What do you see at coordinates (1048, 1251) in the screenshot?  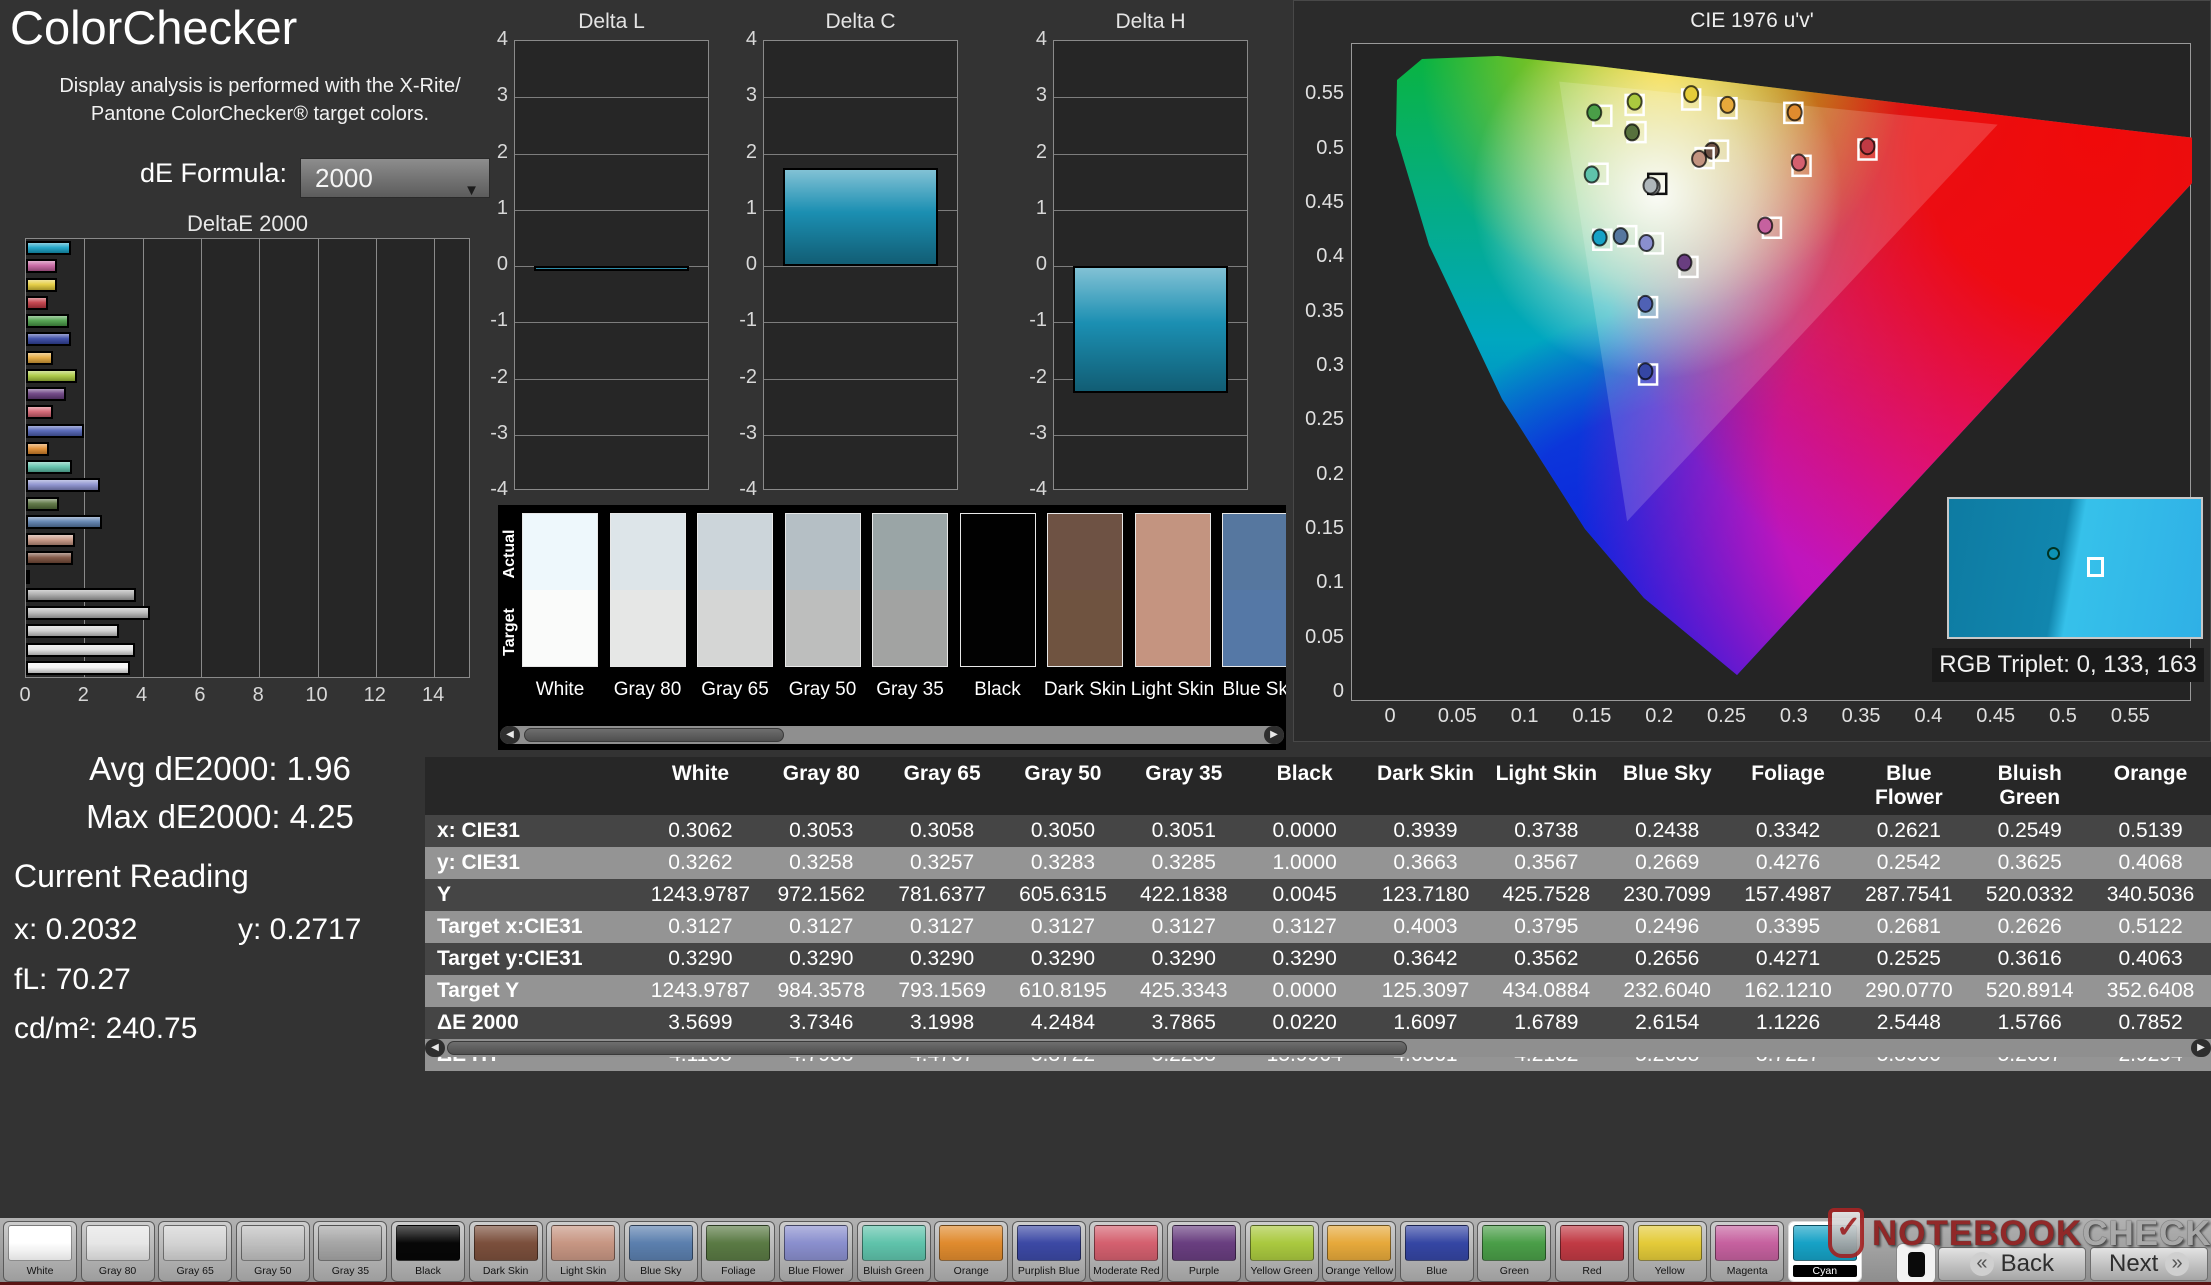 I see `patch-tile-purplish-blue: Purplish Blue` at bounding box center [1048, 1251].